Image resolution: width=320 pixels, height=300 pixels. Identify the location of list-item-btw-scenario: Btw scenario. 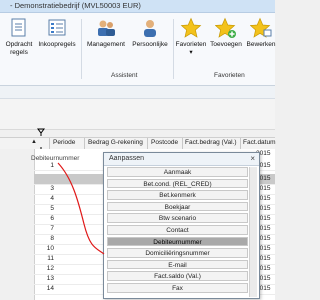
(177, 218).